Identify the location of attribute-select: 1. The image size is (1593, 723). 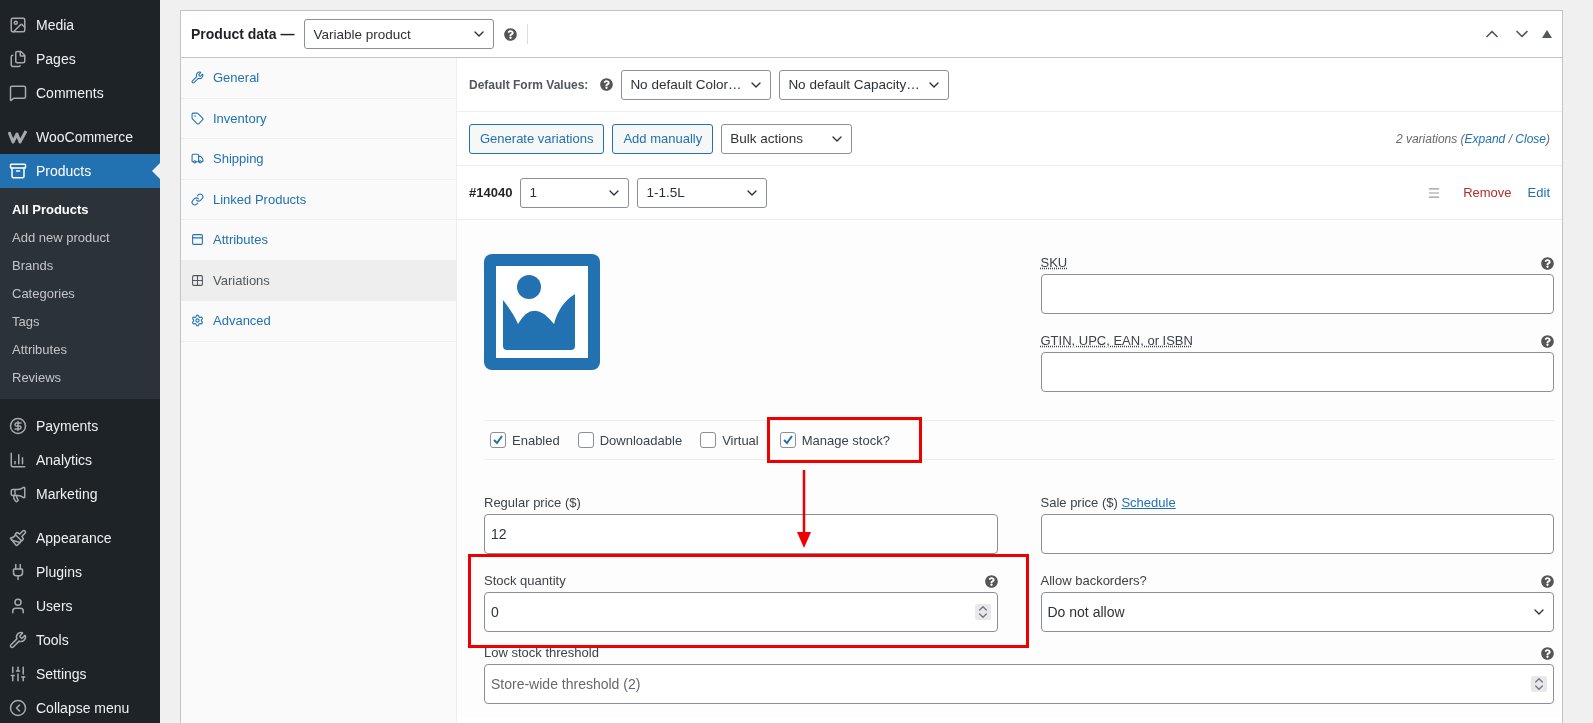
(575, 192).